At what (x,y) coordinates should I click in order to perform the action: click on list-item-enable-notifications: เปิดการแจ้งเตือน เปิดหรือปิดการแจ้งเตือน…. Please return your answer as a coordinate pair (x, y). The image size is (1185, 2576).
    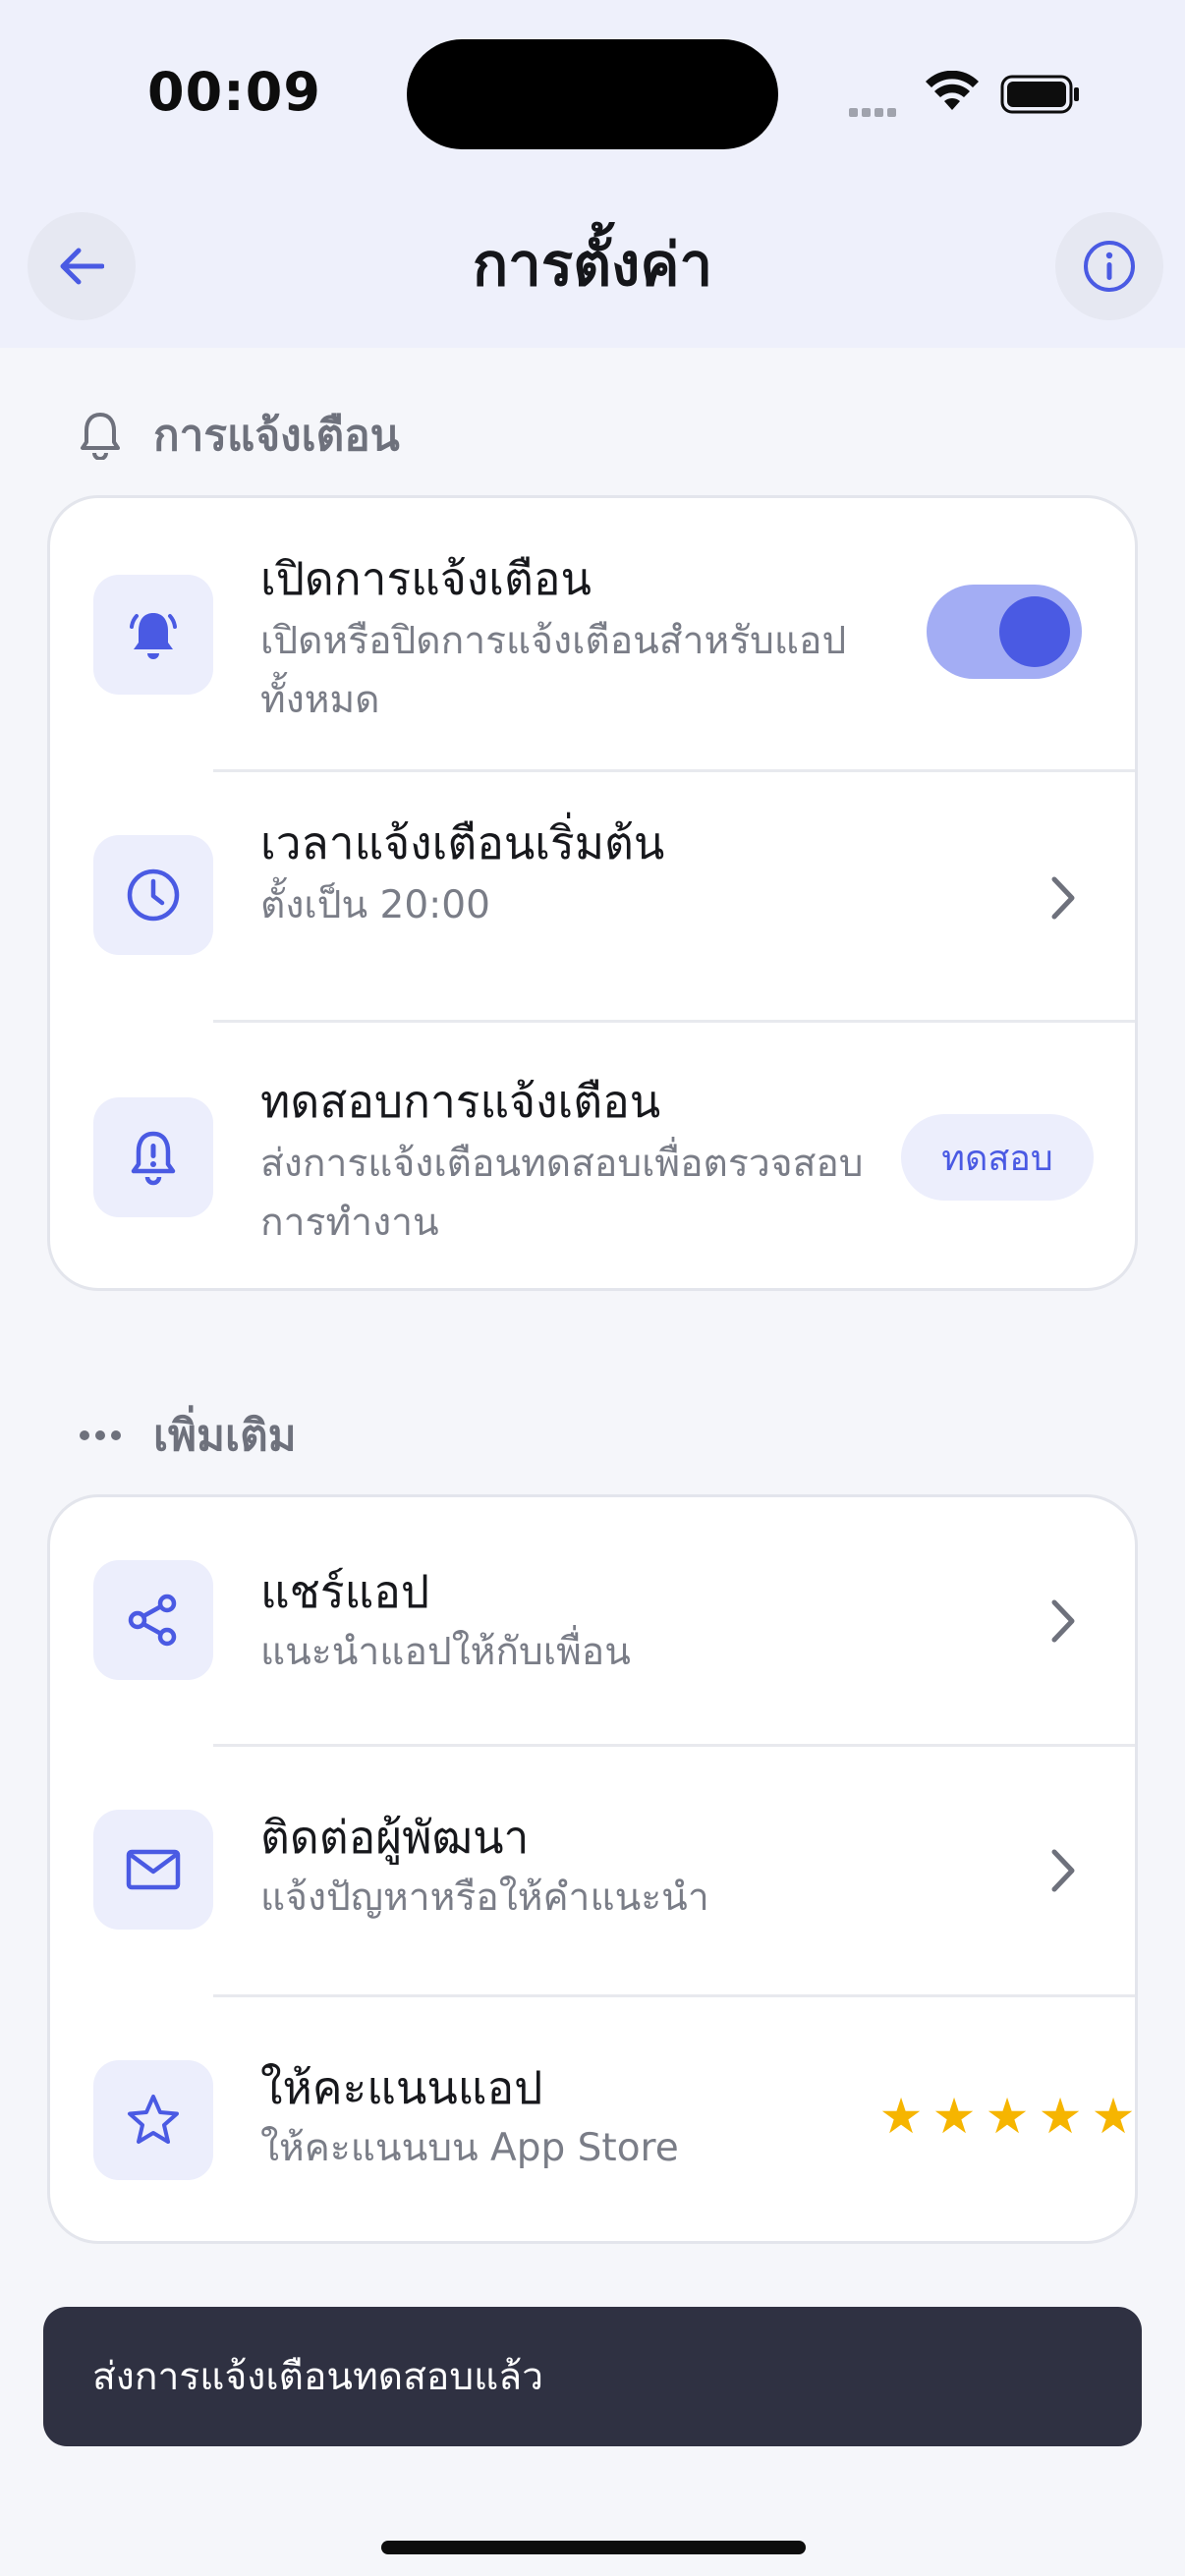
    Looking at the image, I should click on (592, 634).